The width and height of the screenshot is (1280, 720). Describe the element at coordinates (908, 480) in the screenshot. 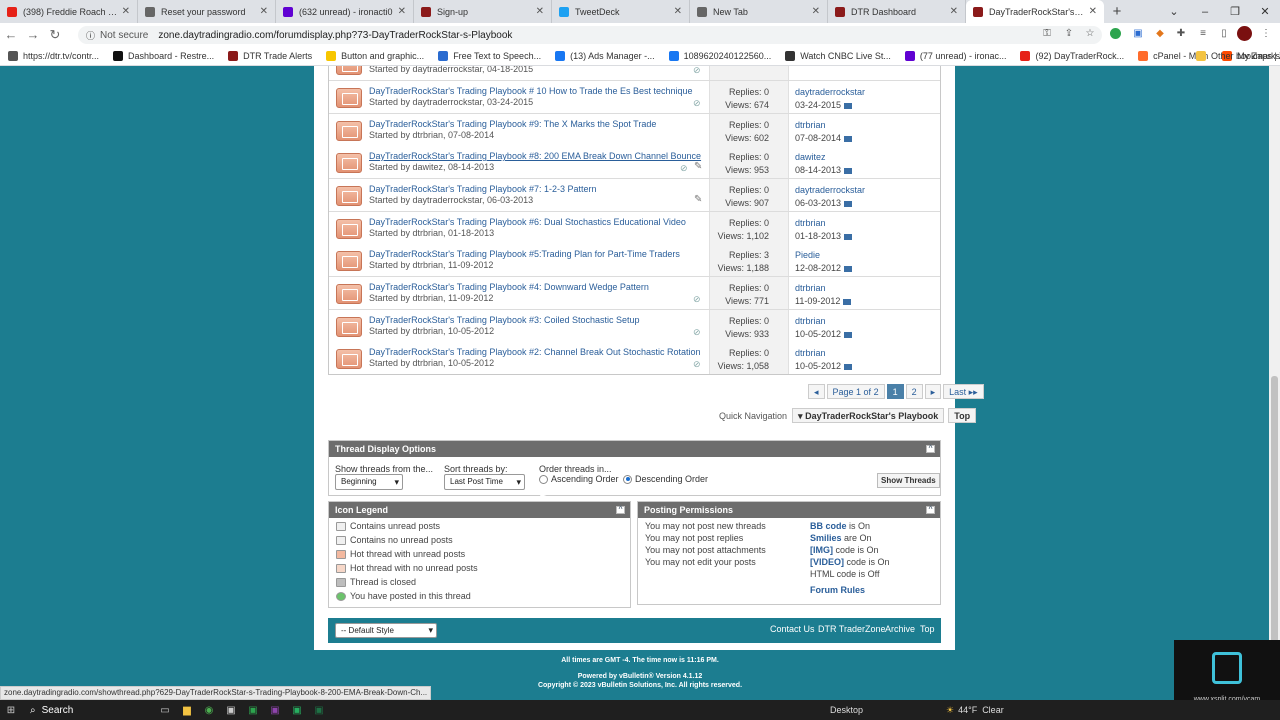

I see `show-threads-button: Show Threads` at that location.